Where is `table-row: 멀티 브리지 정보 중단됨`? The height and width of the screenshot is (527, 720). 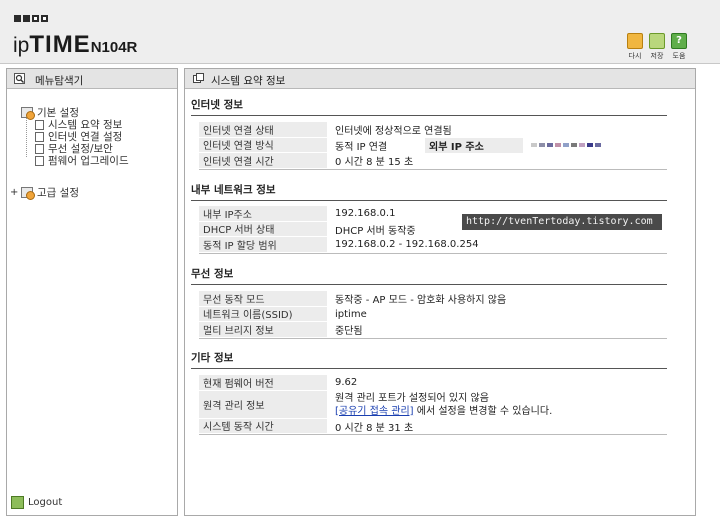
table-row: 멀티 브리지 정보 중단됨 is located at coordinates (433, 330).